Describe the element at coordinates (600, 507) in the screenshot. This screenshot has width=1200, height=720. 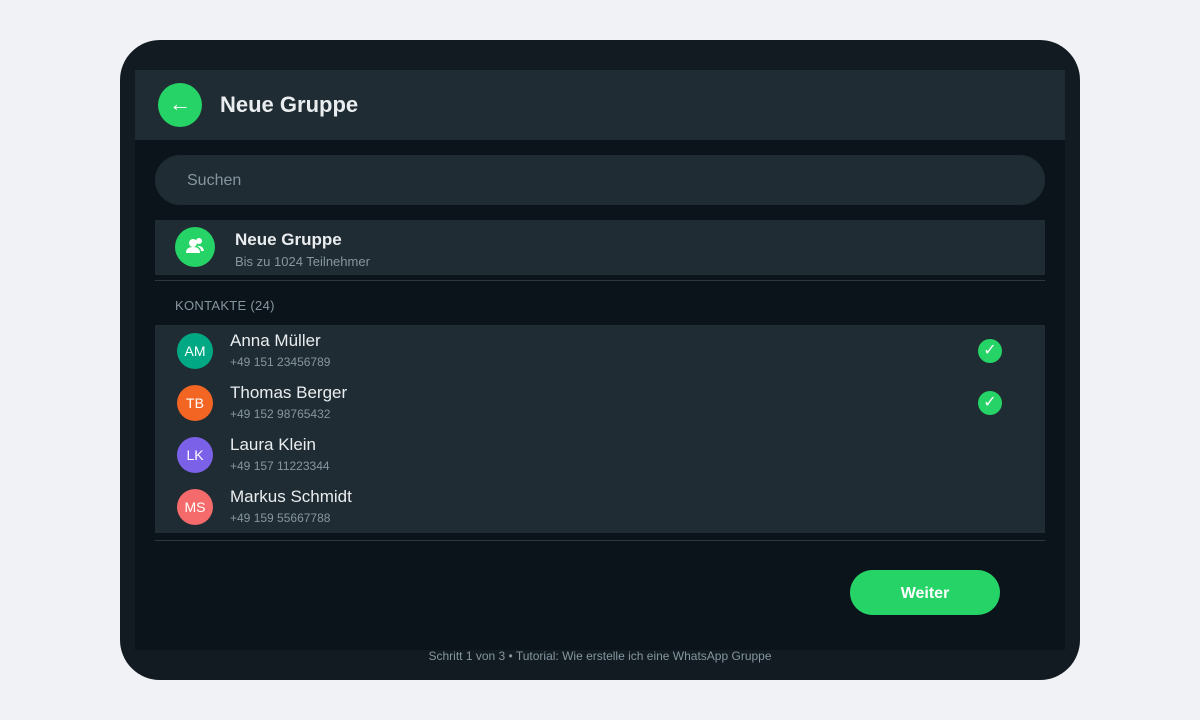
I see `contact-item: MS Markus Schmidt +49 159 55667788` at that location.